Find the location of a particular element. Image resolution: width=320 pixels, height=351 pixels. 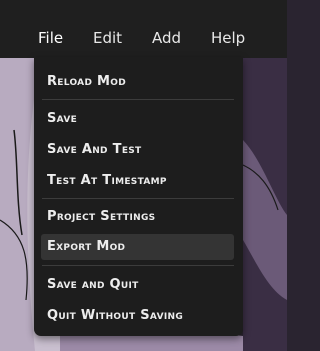

menu-item-project-settings: Project Settings is located at coordinates (137, 217).